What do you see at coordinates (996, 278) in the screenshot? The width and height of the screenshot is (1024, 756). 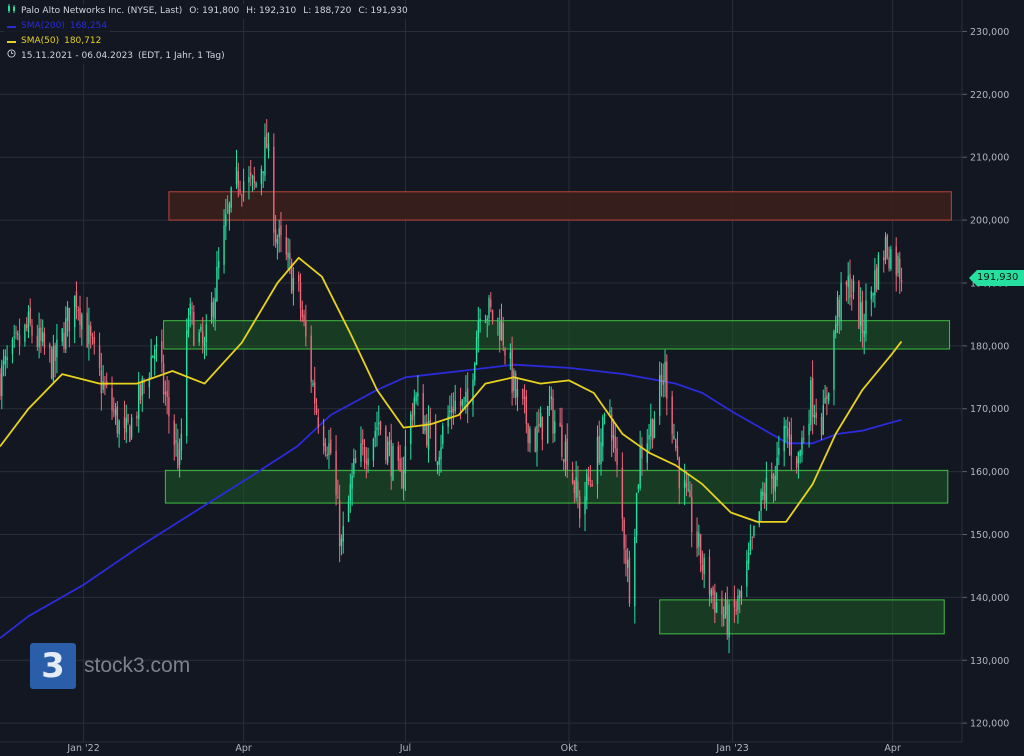 I see `last-price-tag: 191,930` at bounding box center [996, 278].